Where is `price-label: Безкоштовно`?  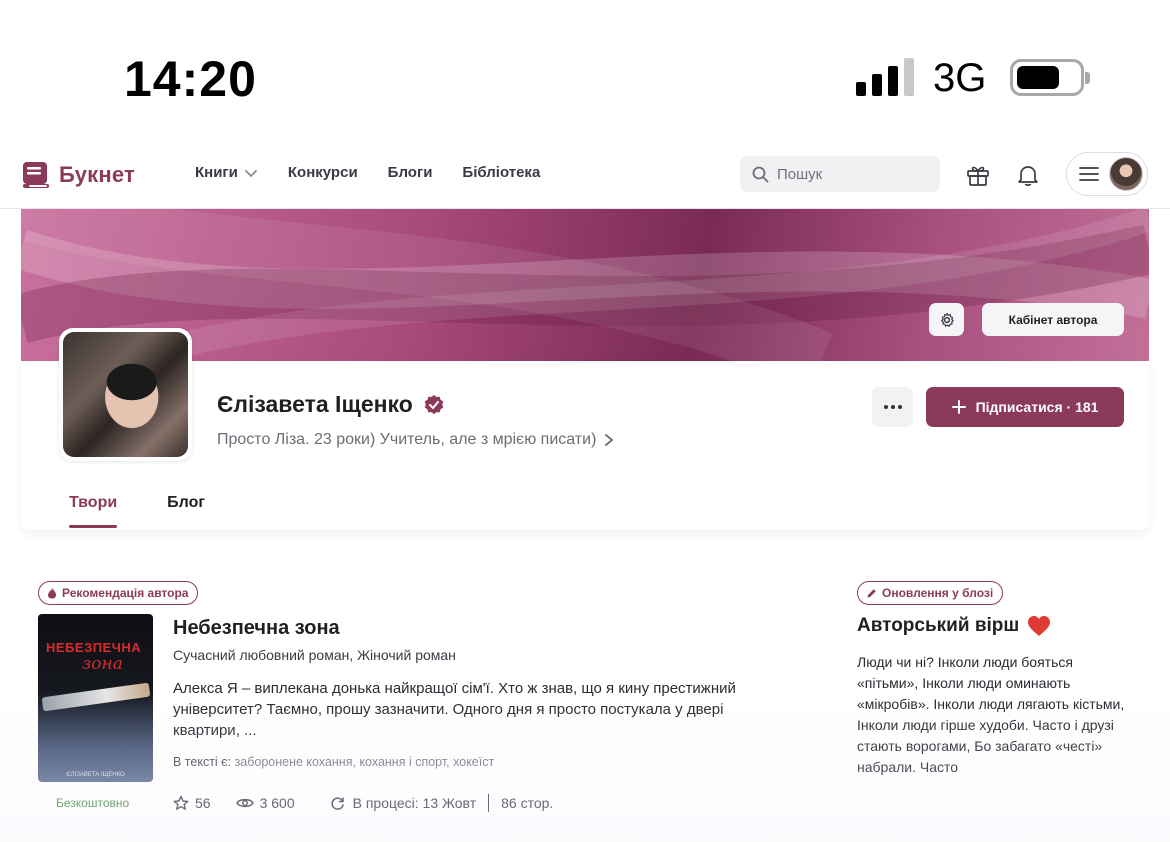
price-label: Безкоштовно is located at coordinates (93, 803).